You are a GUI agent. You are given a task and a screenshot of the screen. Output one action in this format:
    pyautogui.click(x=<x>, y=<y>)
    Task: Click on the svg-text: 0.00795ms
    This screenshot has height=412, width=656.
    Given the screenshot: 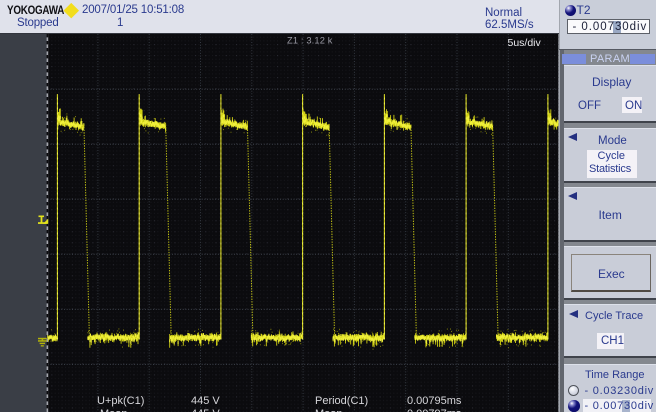 What is the action you would take?
    pyautogui.click(x=434, y=401)
    